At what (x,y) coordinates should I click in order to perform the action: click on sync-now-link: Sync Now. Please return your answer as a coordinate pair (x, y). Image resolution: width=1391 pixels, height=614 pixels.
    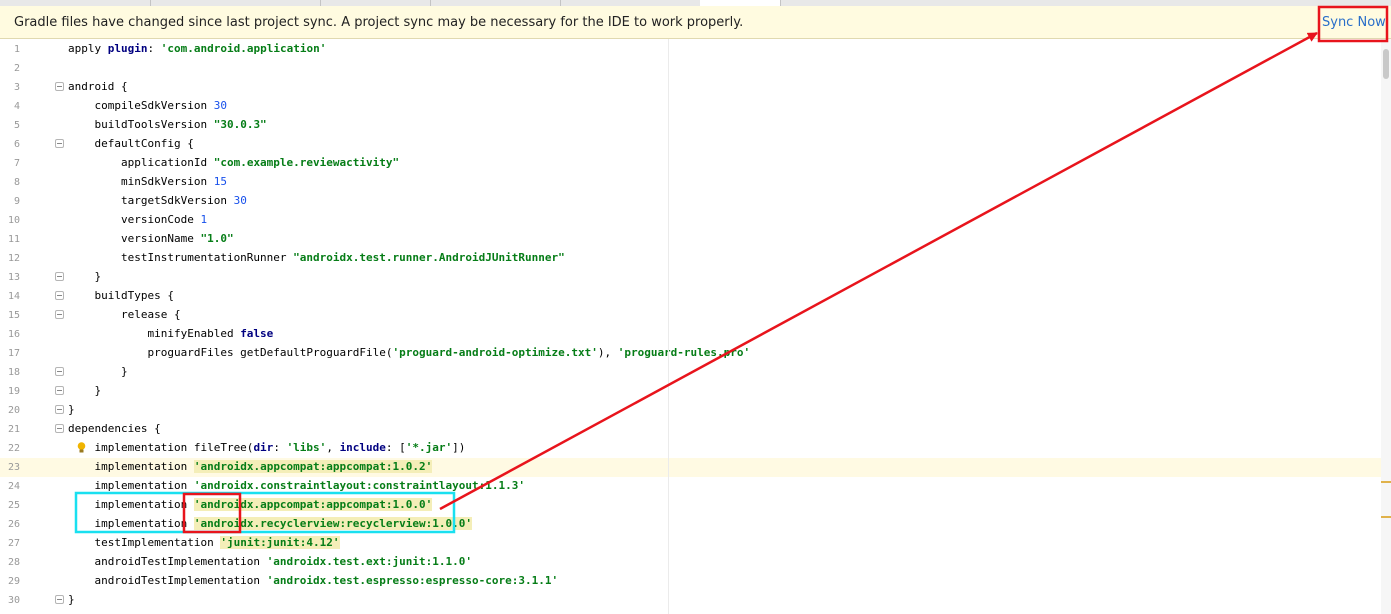
    Looking at the image, I should click on (1354, 22).